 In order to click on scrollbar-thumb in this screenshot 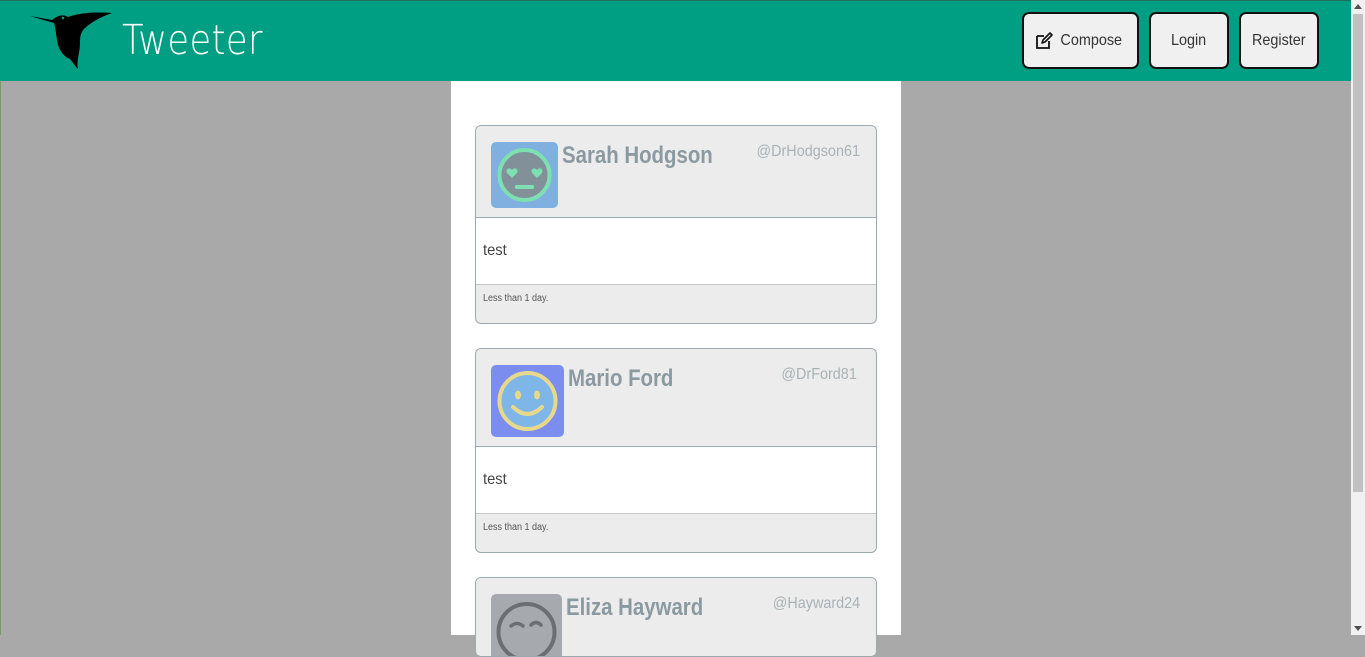, I will do `click(1358, 253)`.